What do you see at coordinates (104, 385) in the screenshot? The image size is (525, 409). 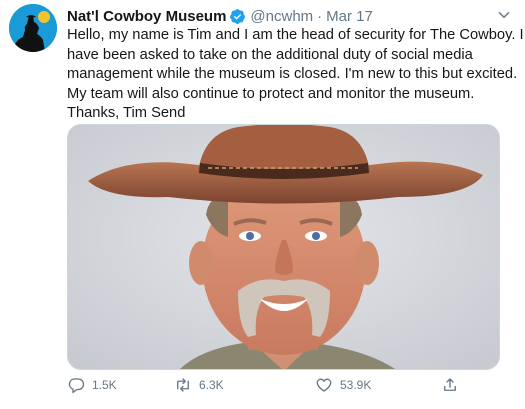 I see `reply-count: 1.5K` at bounding box center [104, 385].